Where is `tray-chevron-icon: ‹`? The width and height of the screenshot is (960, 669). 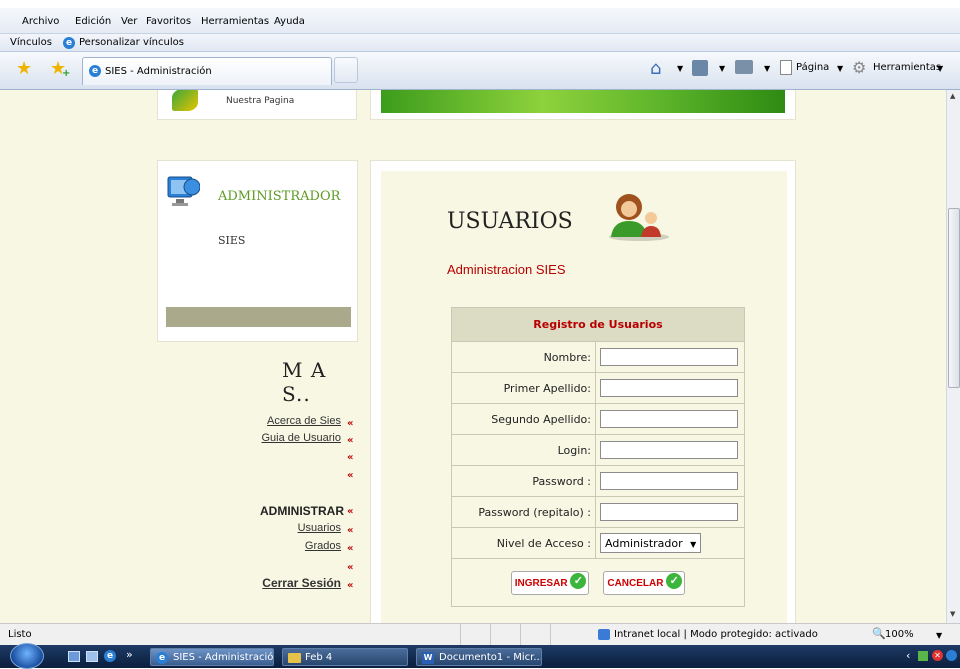 tray-chevron-icon: ‹ is located at coordinates (908, 655).